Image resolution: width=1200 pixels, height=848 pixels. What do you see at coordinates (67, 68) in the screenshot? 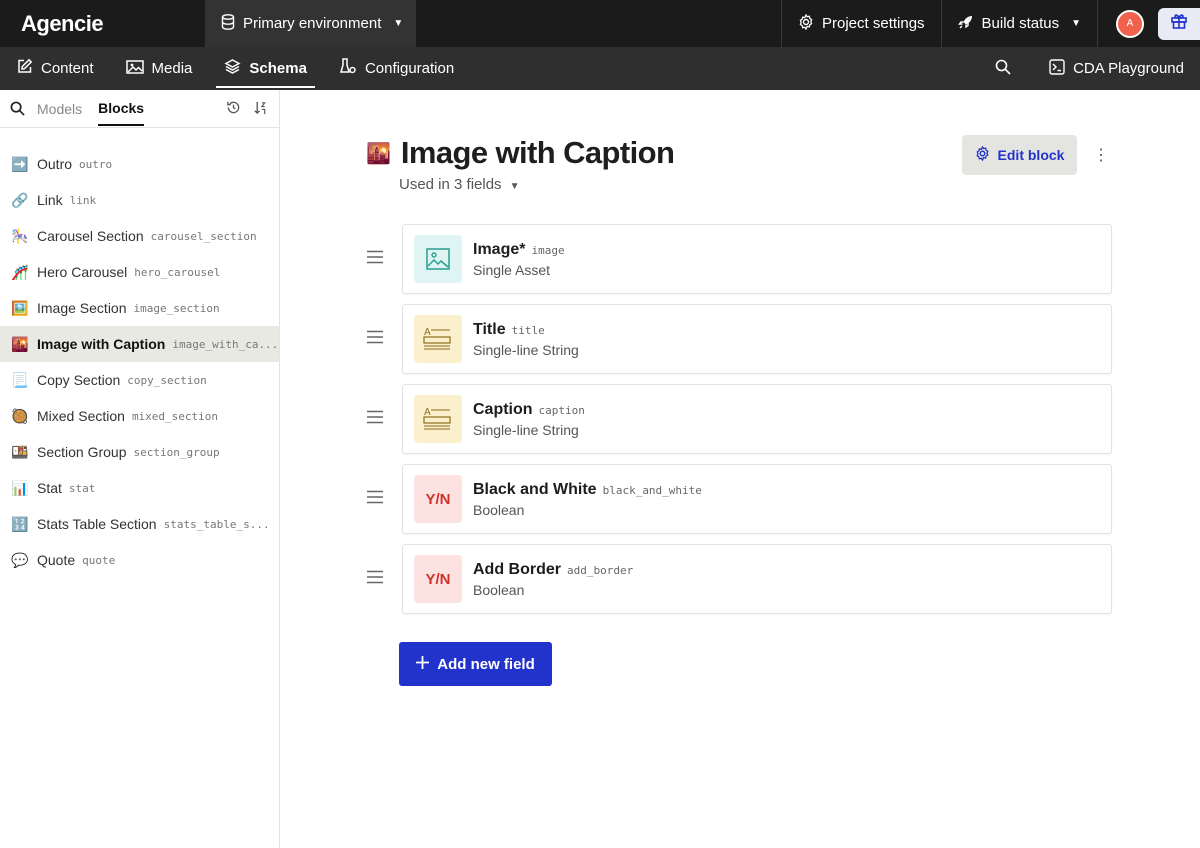
I see `nav-content-label: Content` at bounding box center [67, 68].